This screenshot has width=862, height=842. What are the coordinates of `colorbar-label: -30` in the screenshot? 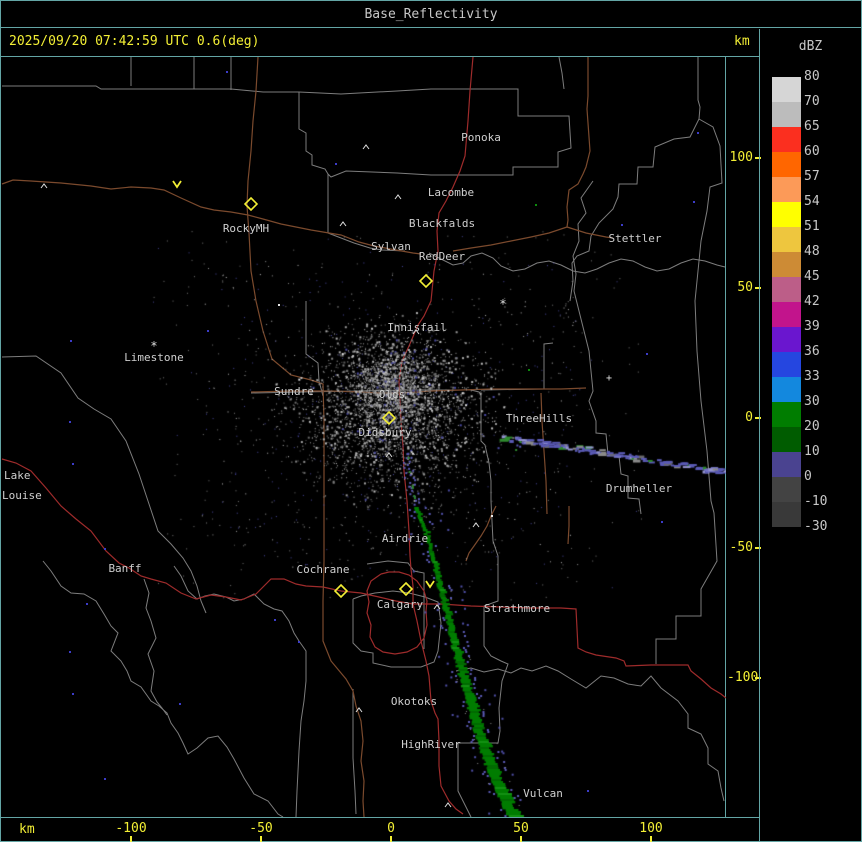 It's located at (816, 526).